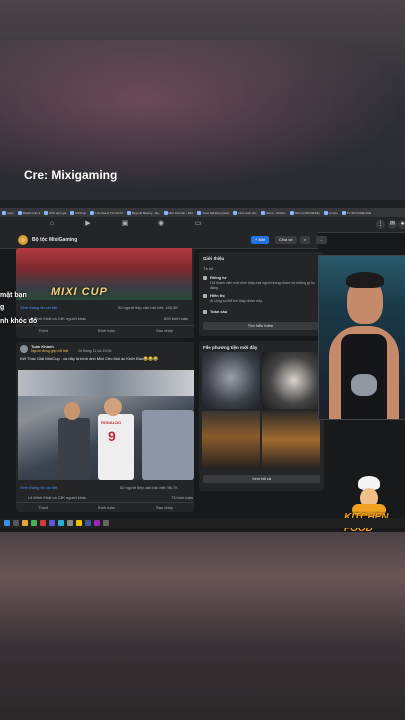 Image resolution: width=405 pixels, height=720 pixels. Describe the element at coordinates (31, 212) in the screenshot. I see `bookmark-label: Bookmarks 2` at that location.